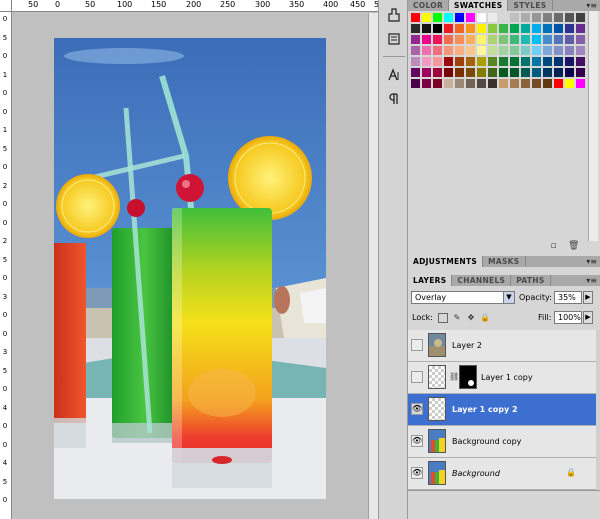 Image resolution: width=600 pixels, height=519 pixels. I want to click on mask-link-icon: ⛓, so click(454, 376).